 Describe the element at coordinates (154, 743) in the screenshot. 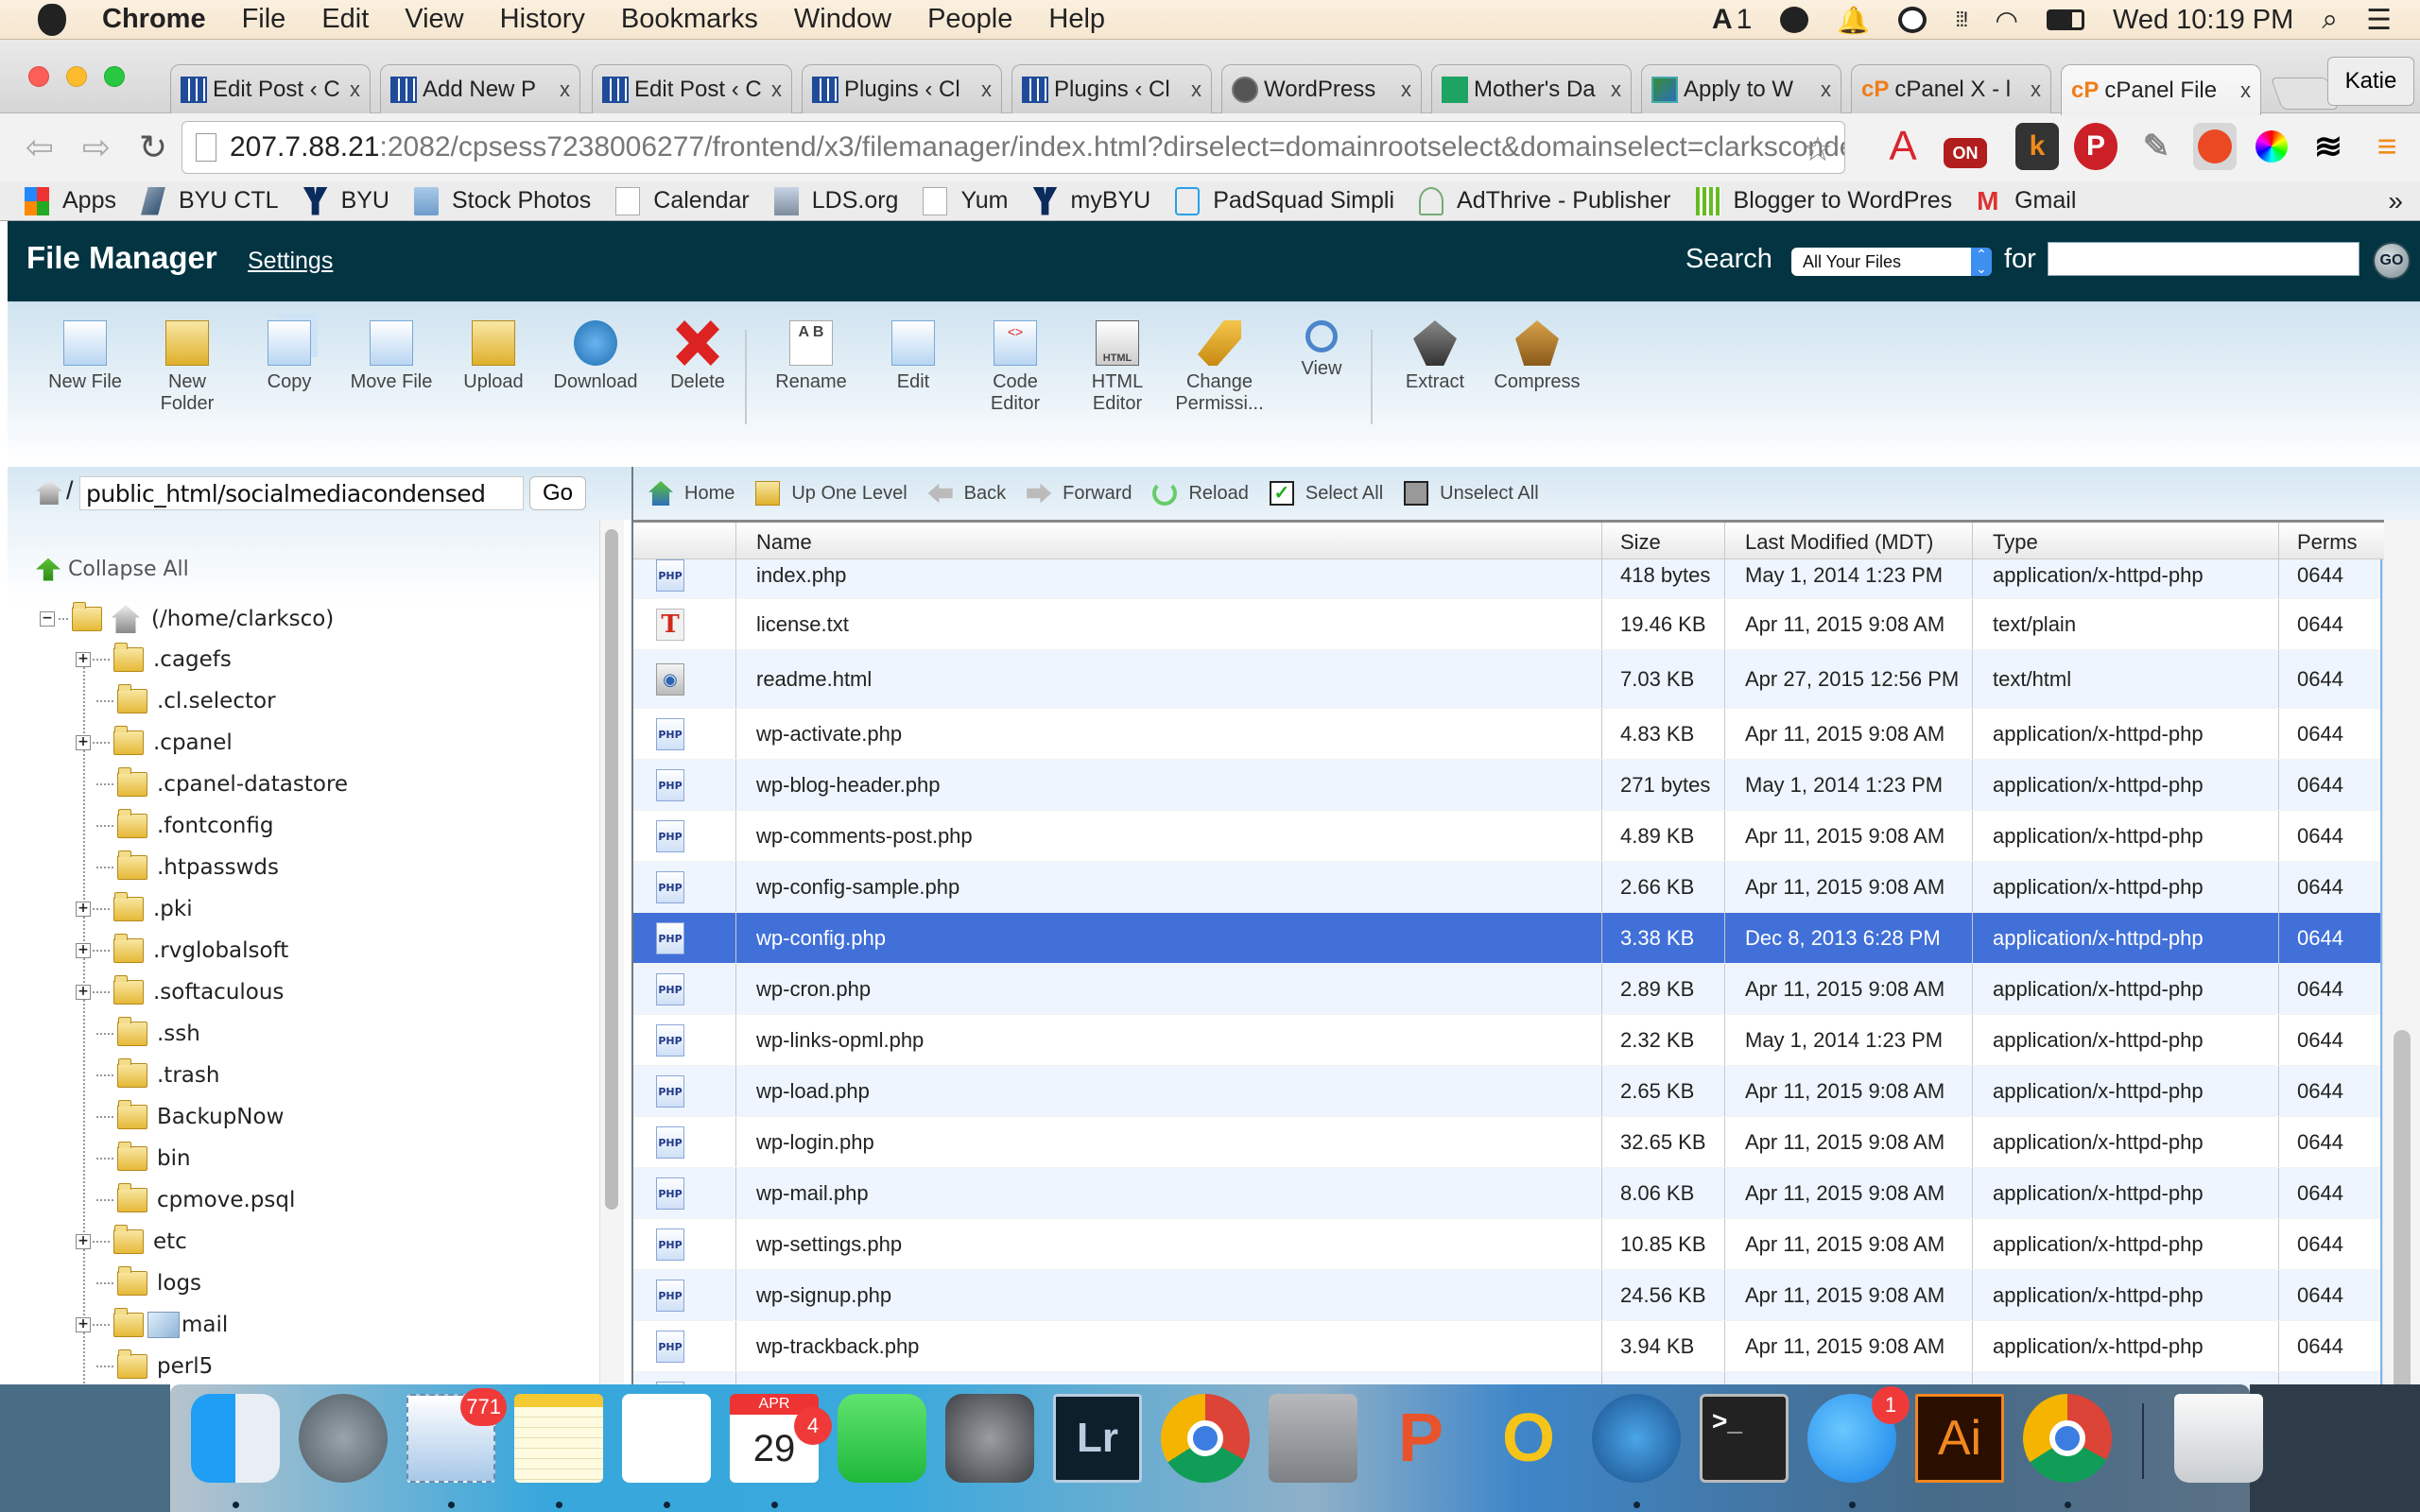

I see `tree-item: + .cpanel` at that location.